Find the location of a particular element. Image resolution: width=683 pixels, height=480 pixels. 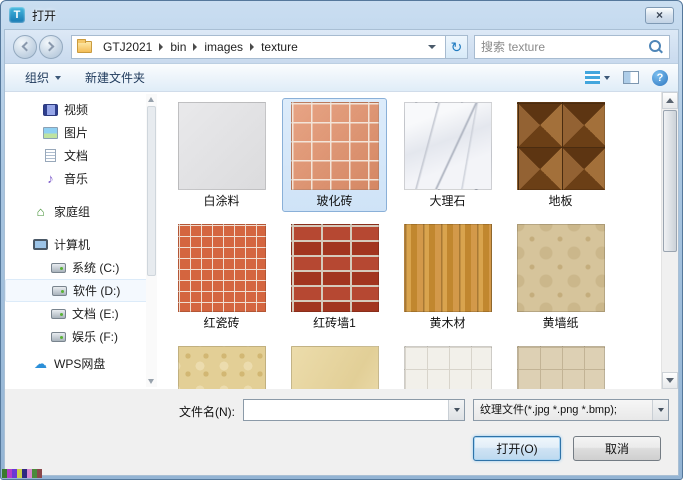

file-item: 白涂料 is located at coordinates (221, 155).